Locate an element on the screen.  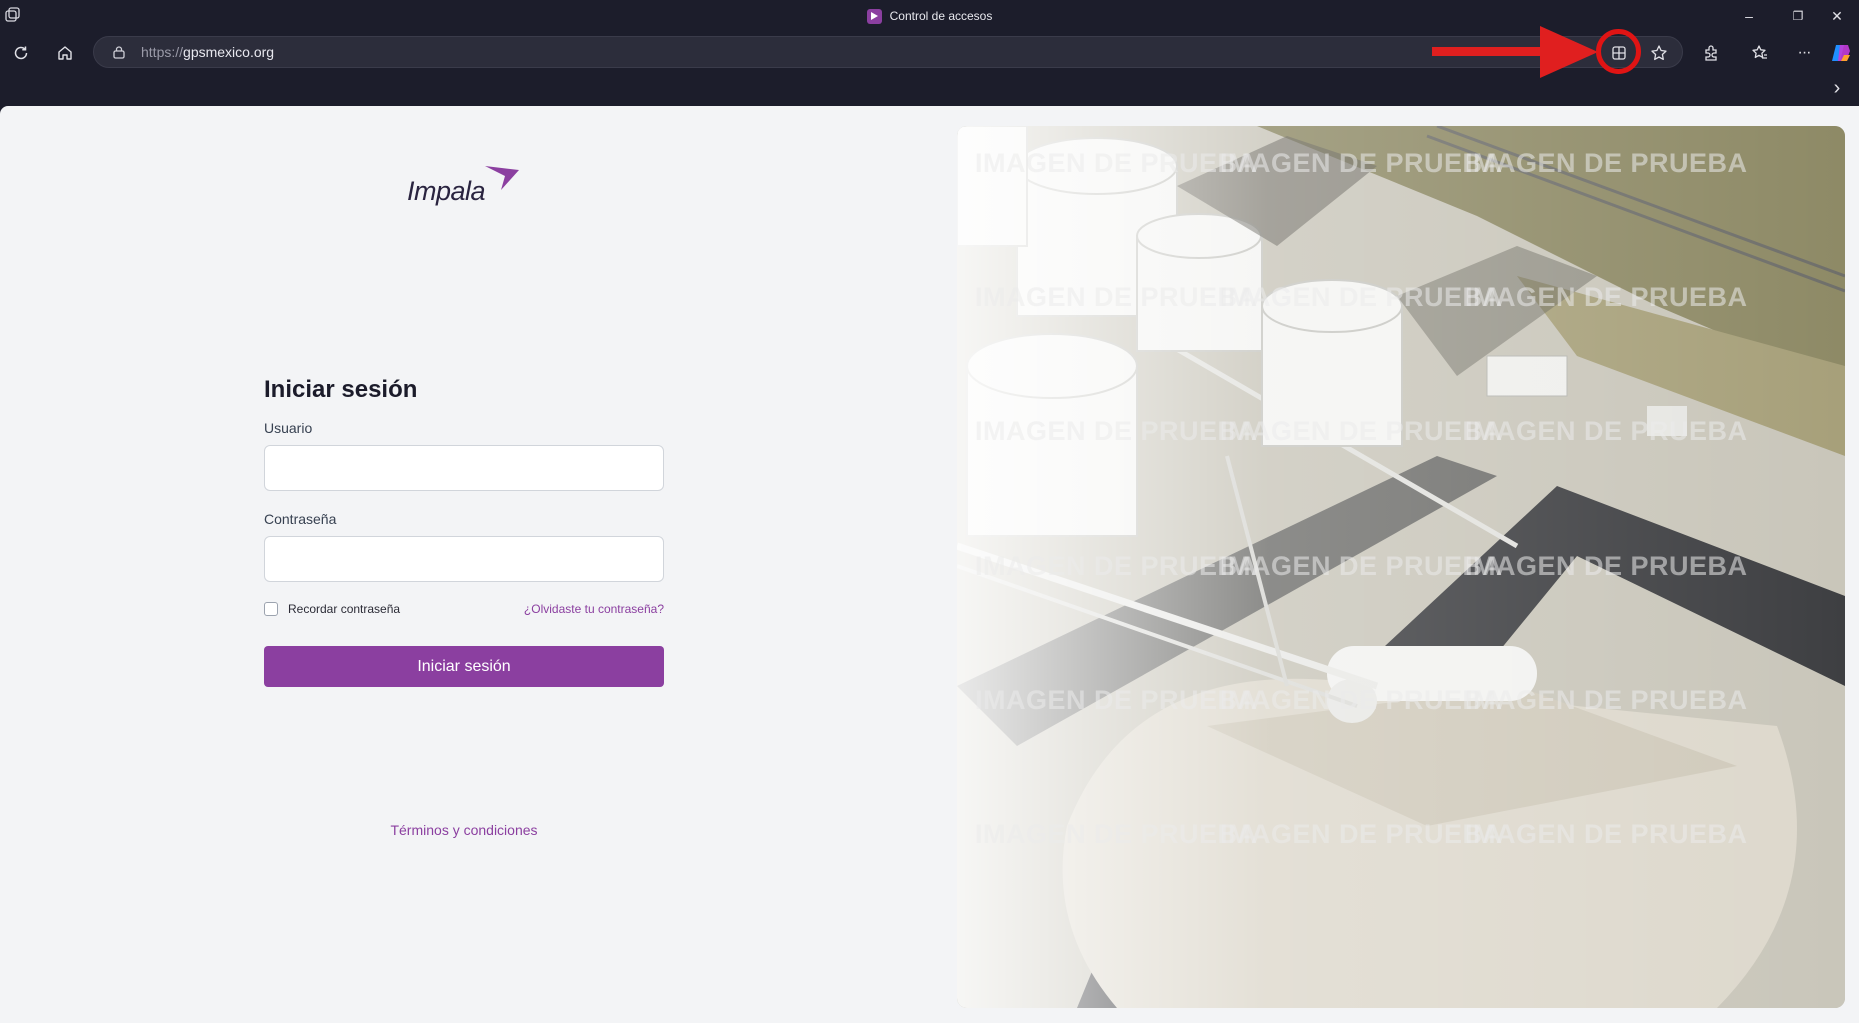
home-button is located at coordinates (65, 53).